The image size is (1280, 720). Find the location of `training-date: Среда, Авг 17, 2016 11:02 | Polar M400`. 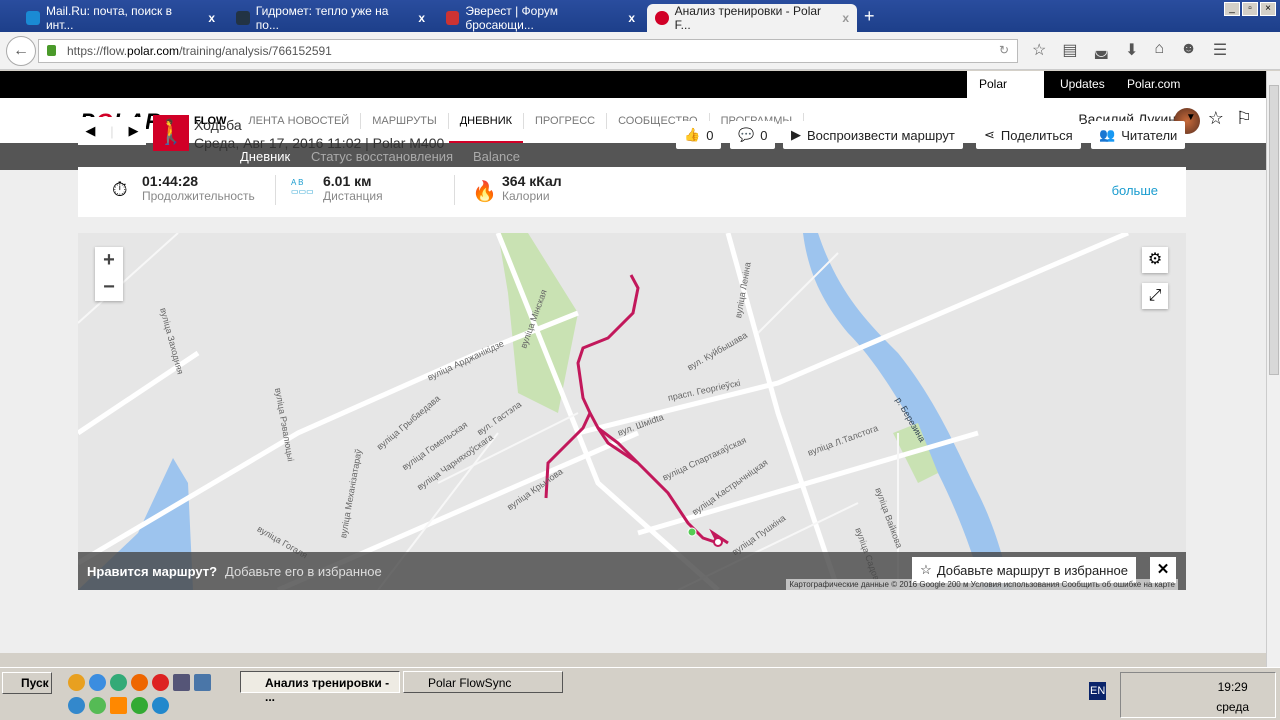

training-date: Среда, Авг 17, 2016 11:02 | Polar M400 is located at coordinates (319, 143).